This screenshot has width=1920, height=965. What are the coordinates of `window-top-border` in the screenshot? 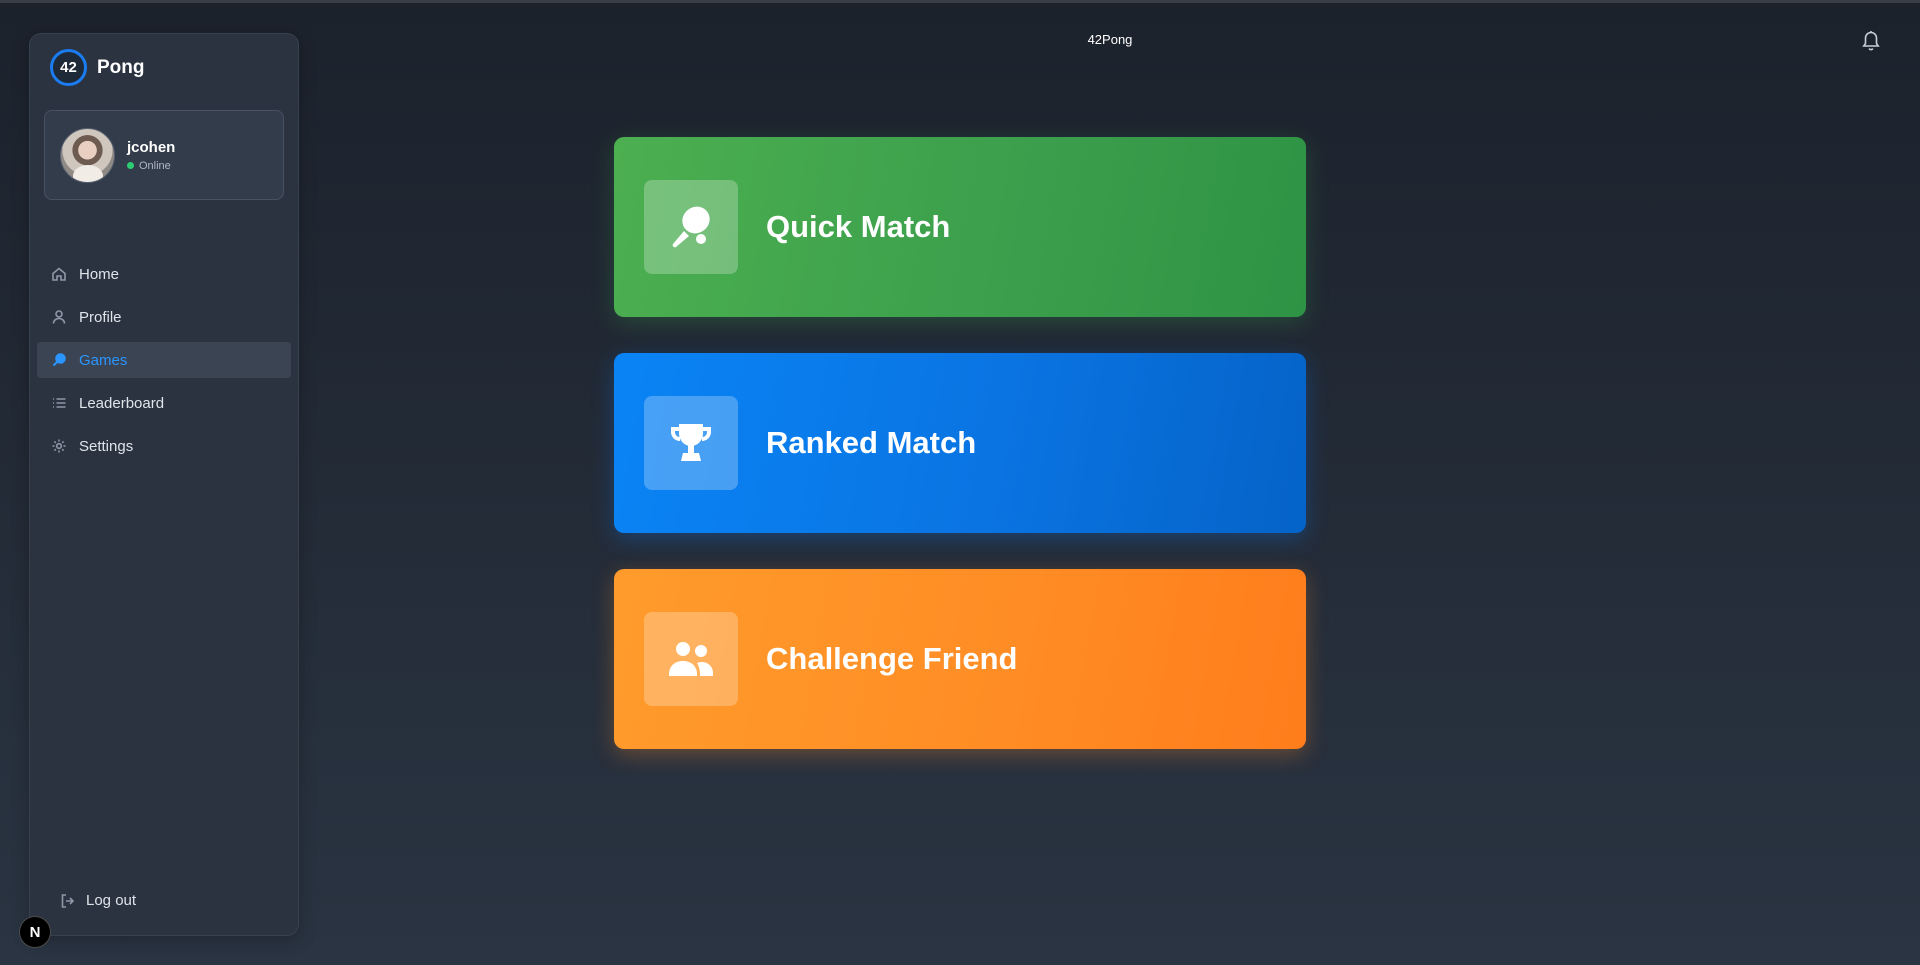 It's located at (960, 1).